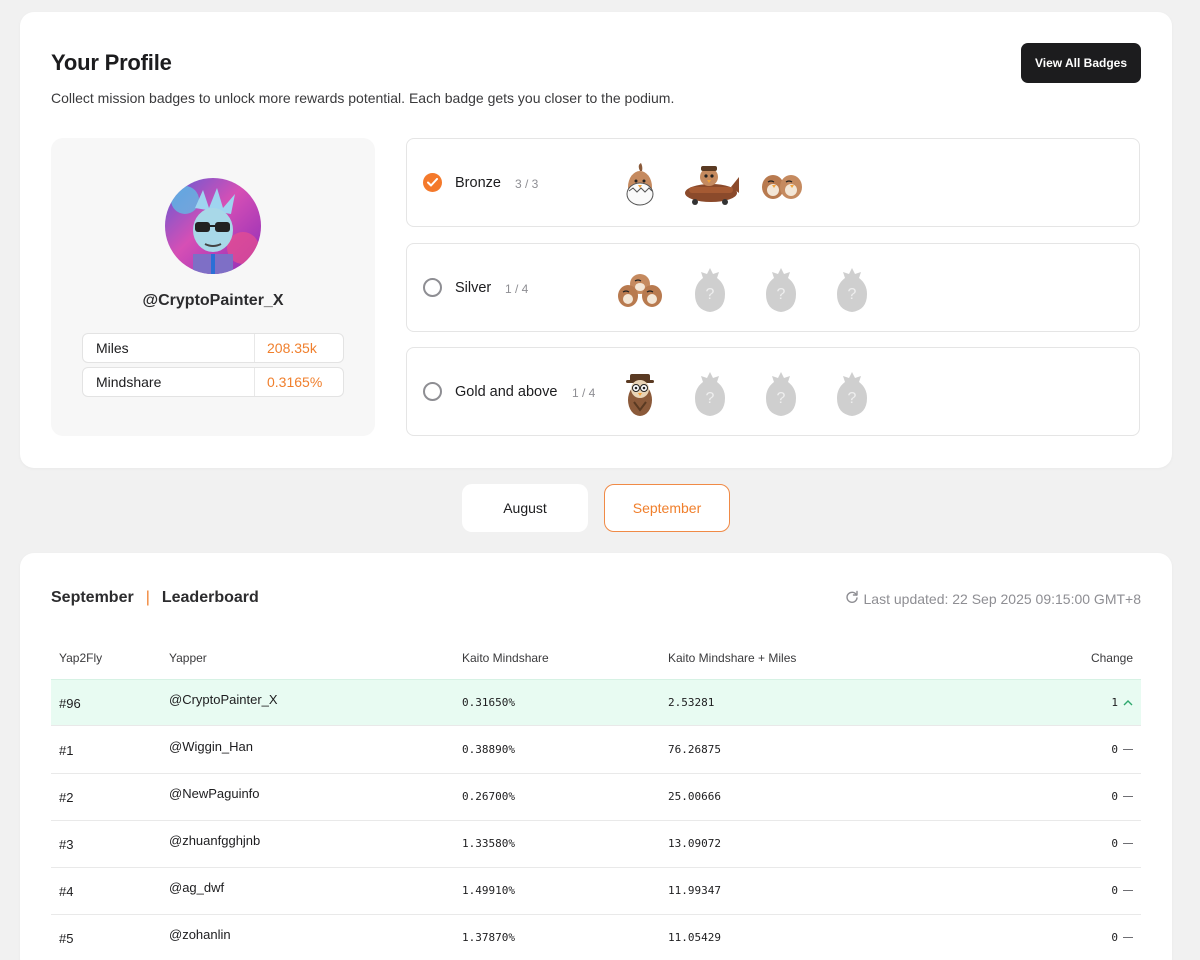  I want to click on rank: #2, so click(66, 797).